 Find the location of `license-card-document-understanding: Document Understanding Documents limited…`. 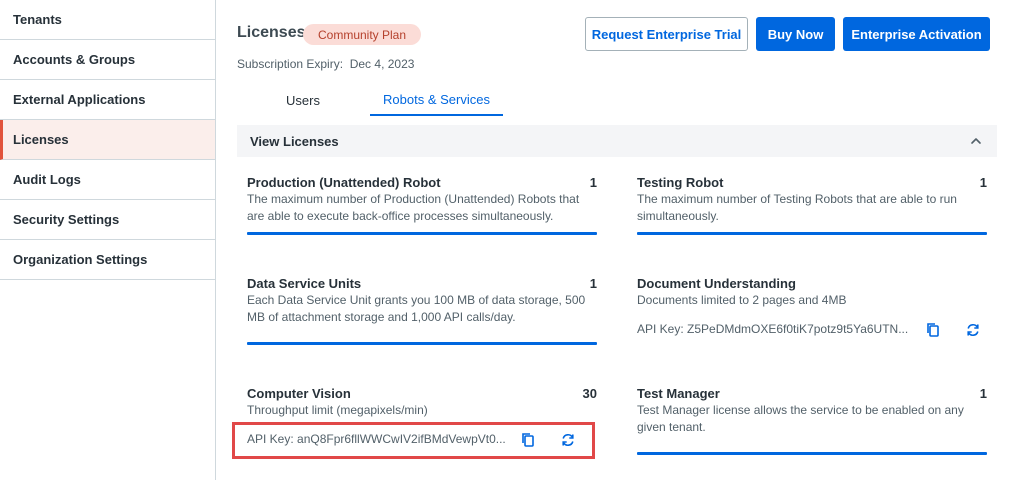

license-card-document-understanding: Document Understanding Documents limited… is located at coordinates (812, 311).